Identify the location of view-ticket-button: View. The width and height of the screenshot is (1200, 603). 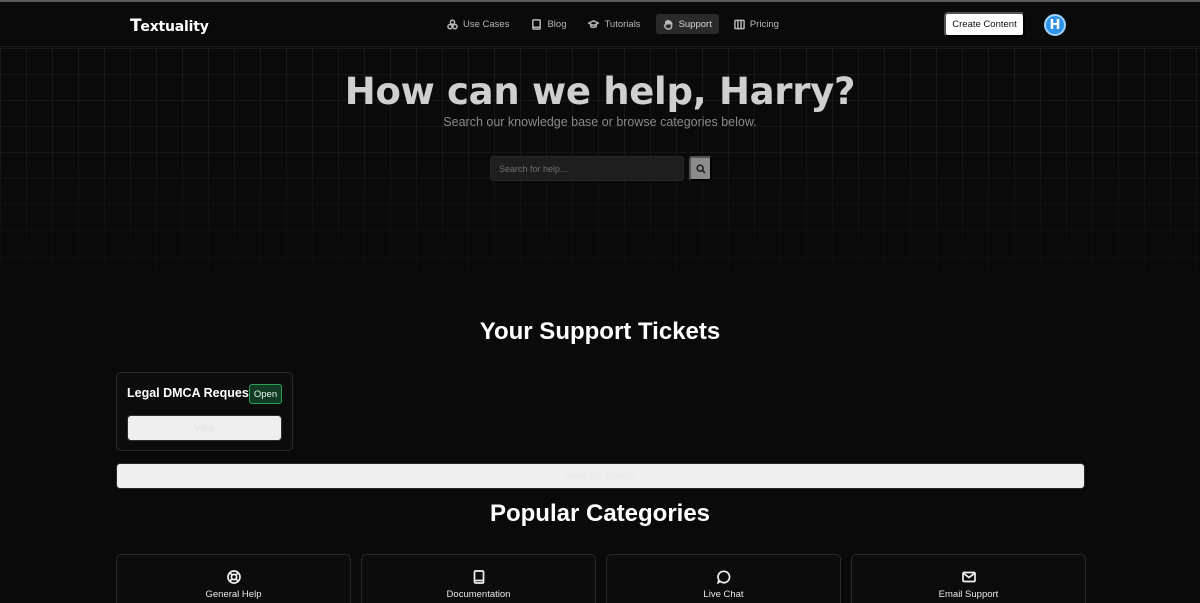
(204, 428).